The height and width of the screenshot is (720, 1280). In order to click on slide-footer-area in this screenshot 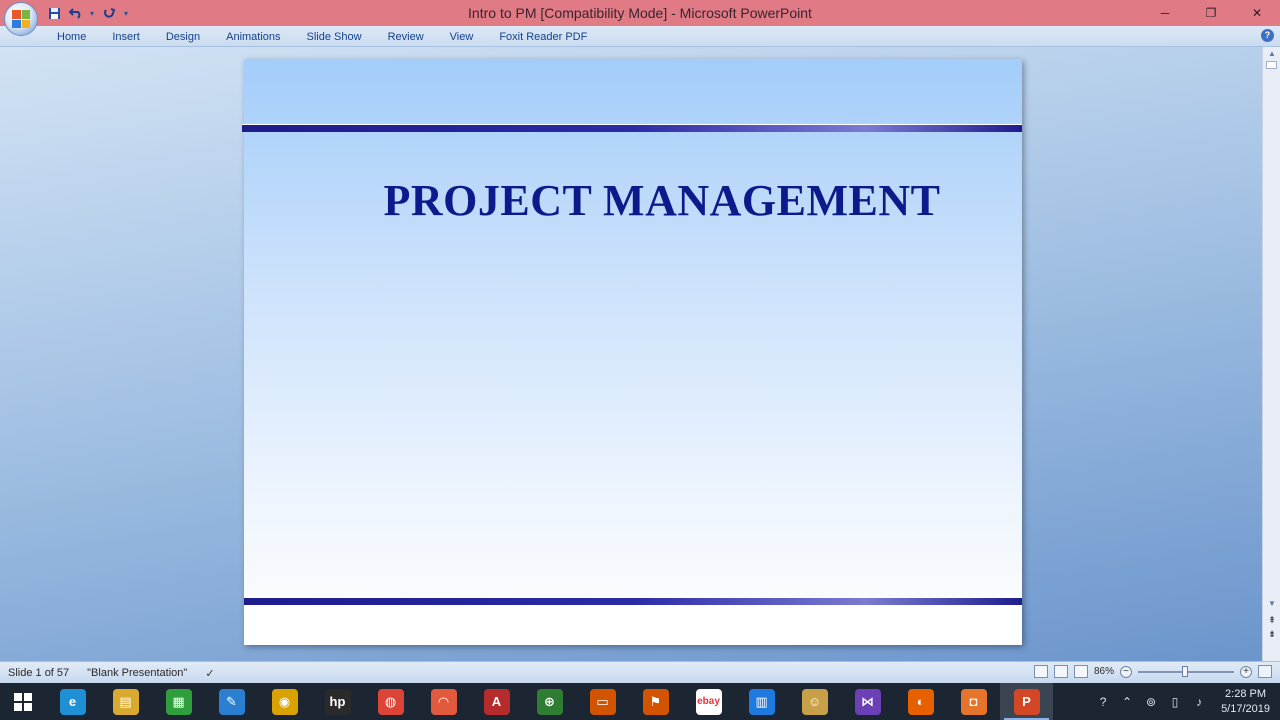, I will do `click(633, 625)`.